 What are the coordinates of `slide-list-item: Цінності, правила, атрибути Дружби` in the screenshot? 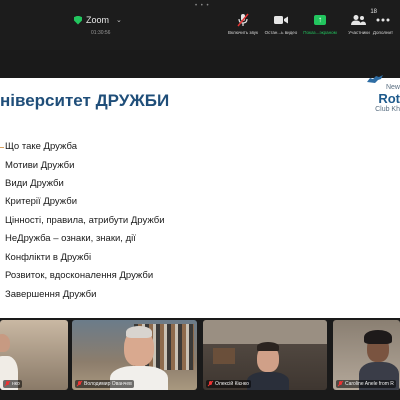 It's located at (85, 220).